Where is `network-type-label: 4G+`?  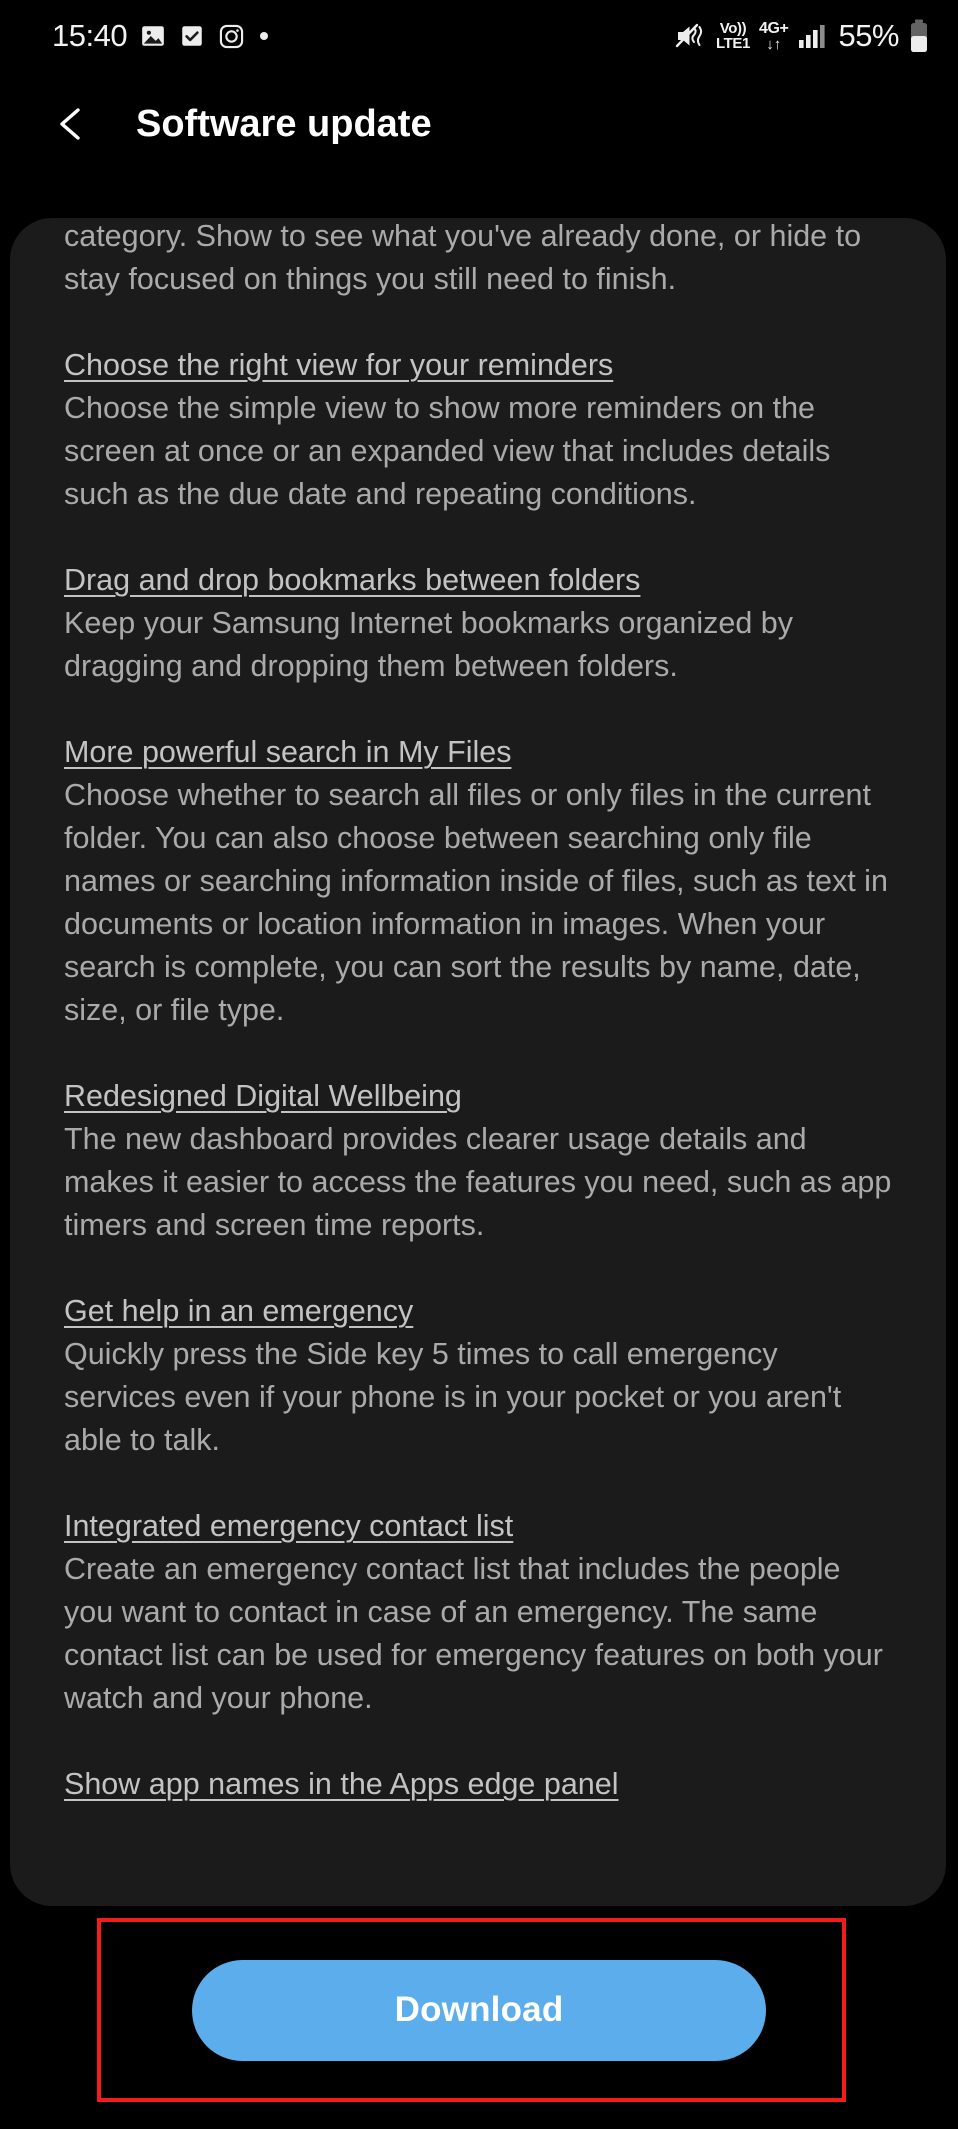 network-type-label: 4G+ is located at coordinates (773, 28).